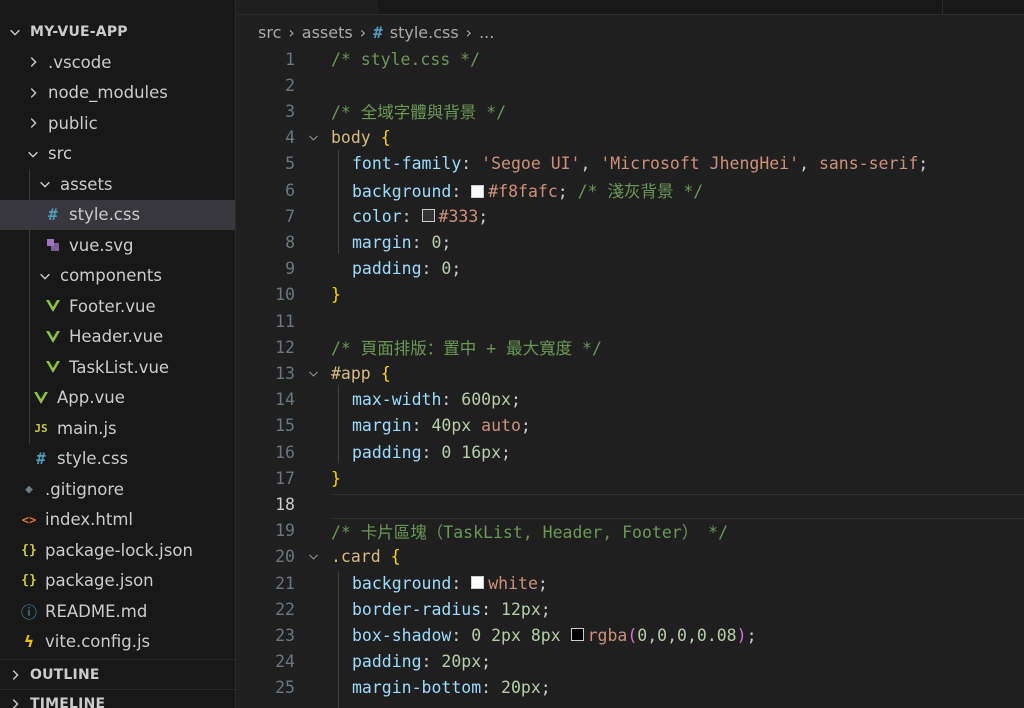 This screenshot has height=708, width=1024. Describe the element at coordinates (265, 347) in the screenshot. I see `line-number: 12` at that location.